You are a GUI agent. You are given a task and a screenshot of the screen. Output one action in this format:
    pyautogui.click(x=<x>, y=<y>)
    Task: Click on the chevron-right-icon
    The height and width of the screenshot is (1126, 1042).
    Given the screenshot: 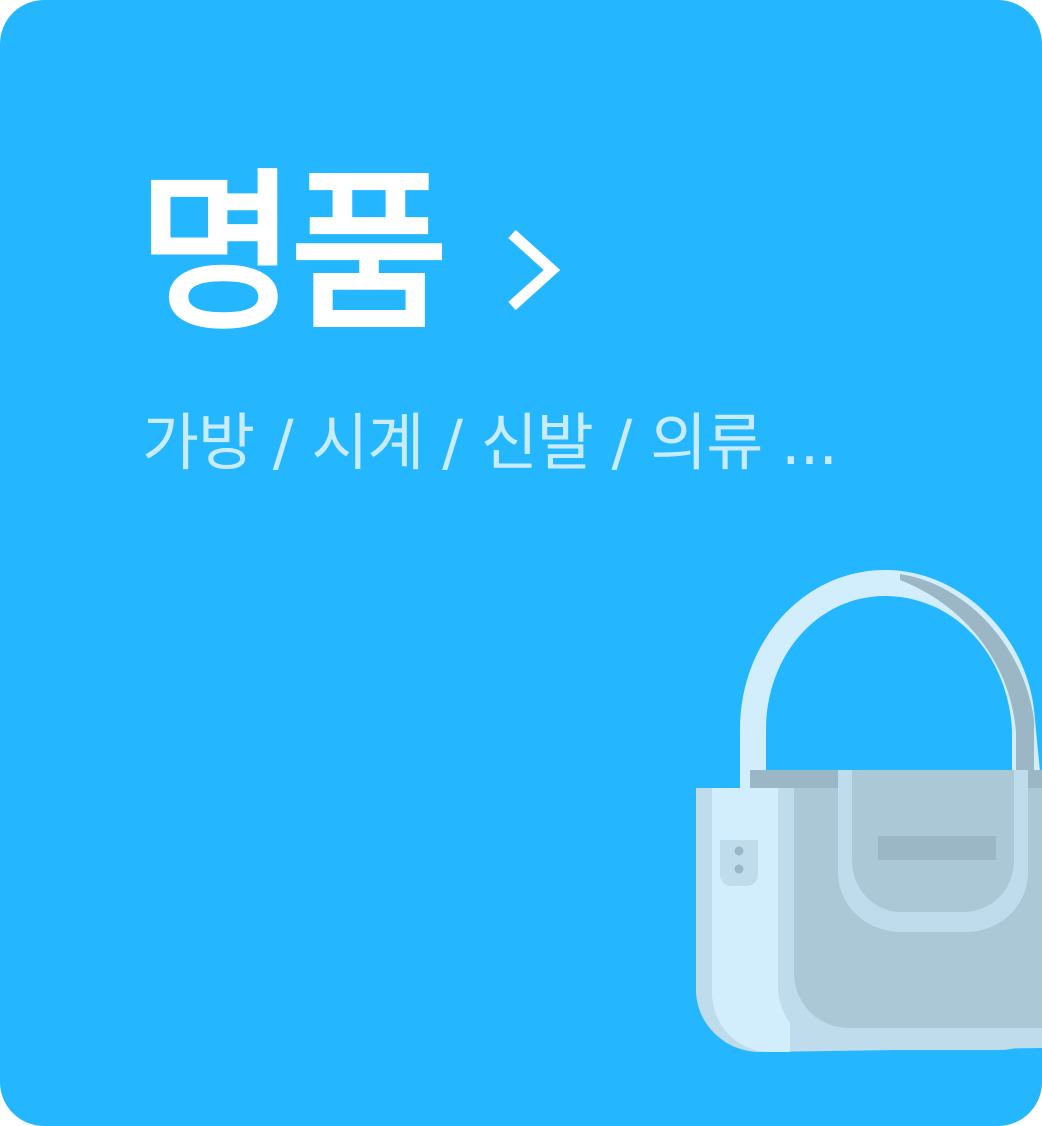 What is the action you would take?
    pyautogui.click(x=534, y=270)
    